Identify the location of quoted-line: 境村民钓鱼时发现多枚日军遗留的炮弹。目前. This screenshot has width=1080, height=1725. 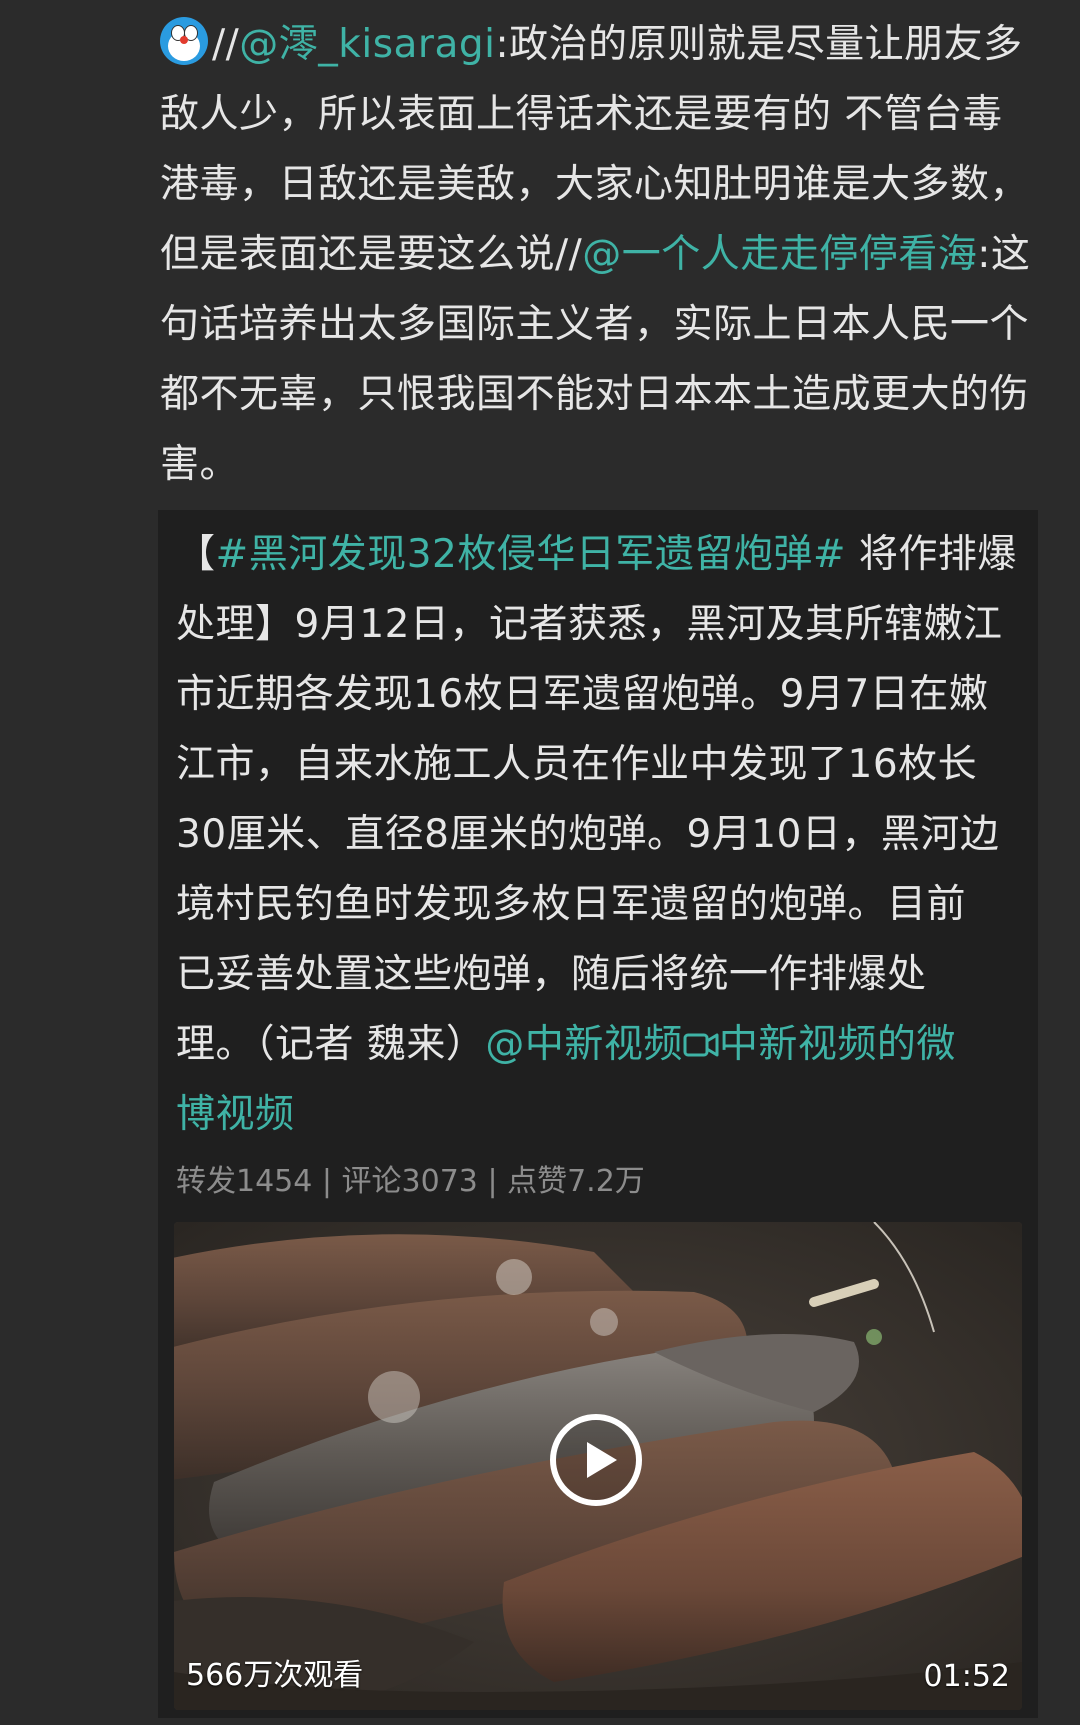
(571, 904).